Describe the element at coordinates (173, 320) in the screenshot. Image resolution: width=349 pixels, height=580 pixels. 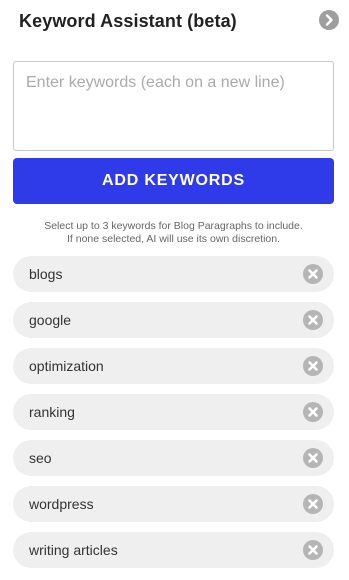
I see `keyword-chip: google` at that location.